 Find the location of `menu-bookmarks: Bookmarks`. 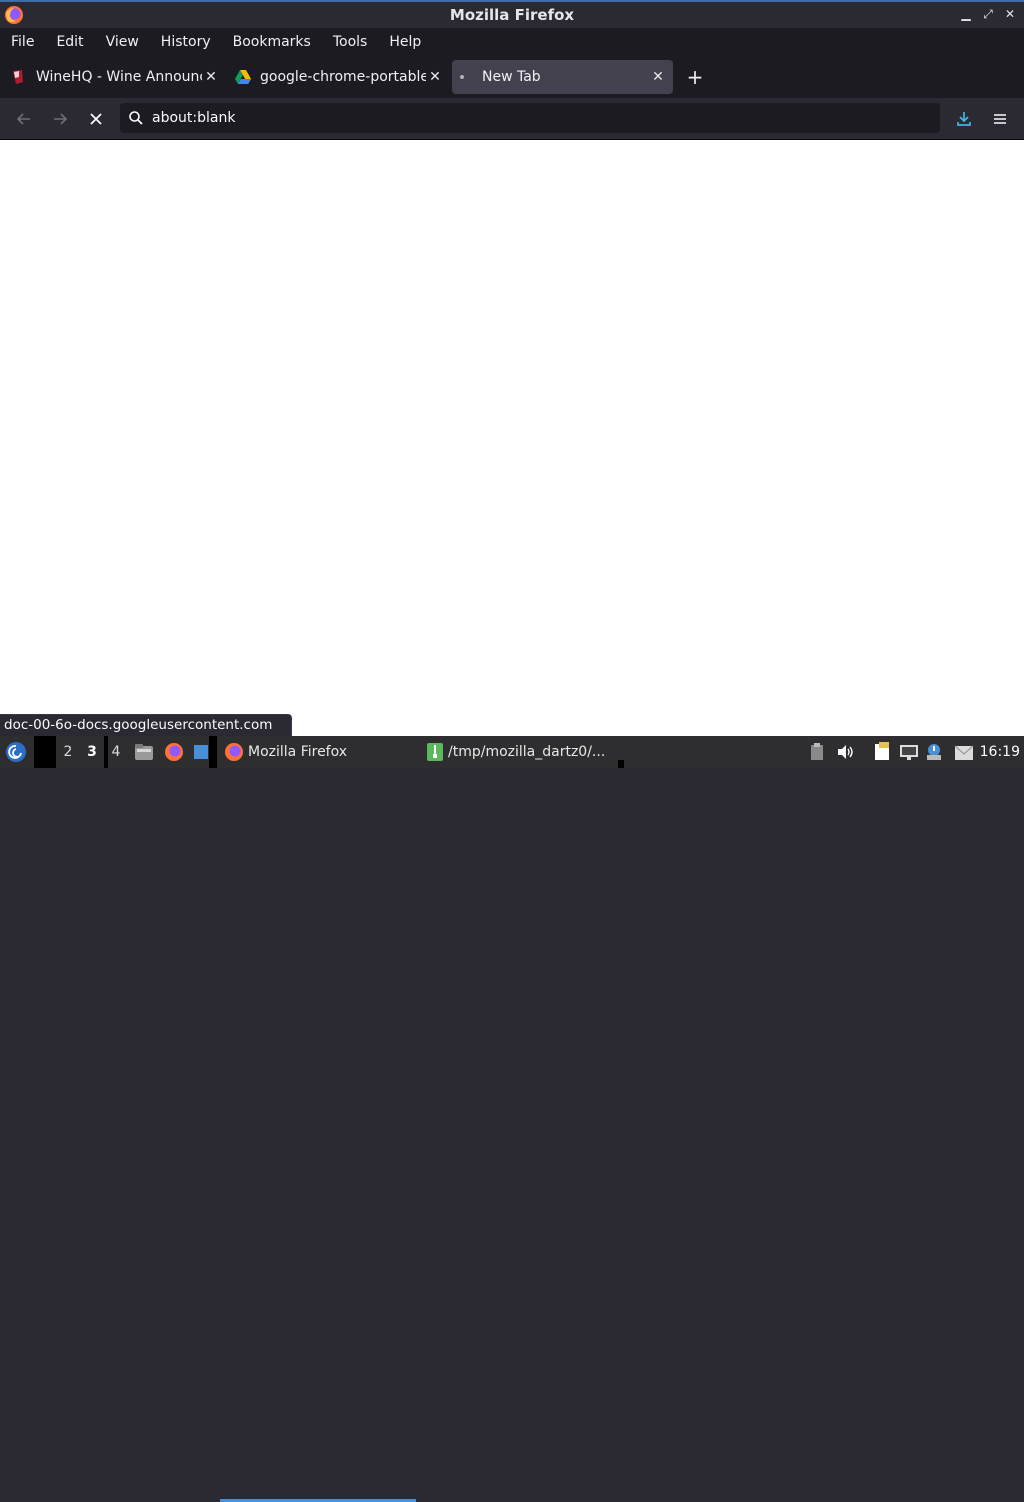

menu-bookmarks: Bookmarks is located at coordinates (272, 42).